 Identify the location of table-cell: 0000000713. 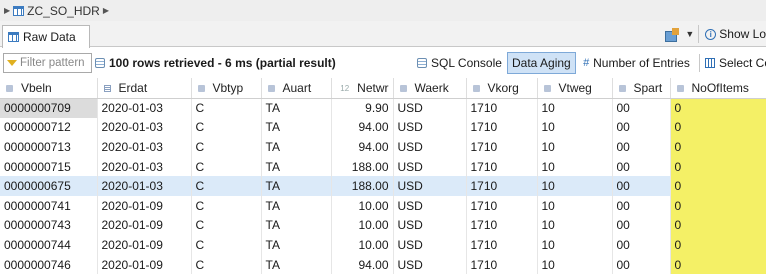
(49, 147).